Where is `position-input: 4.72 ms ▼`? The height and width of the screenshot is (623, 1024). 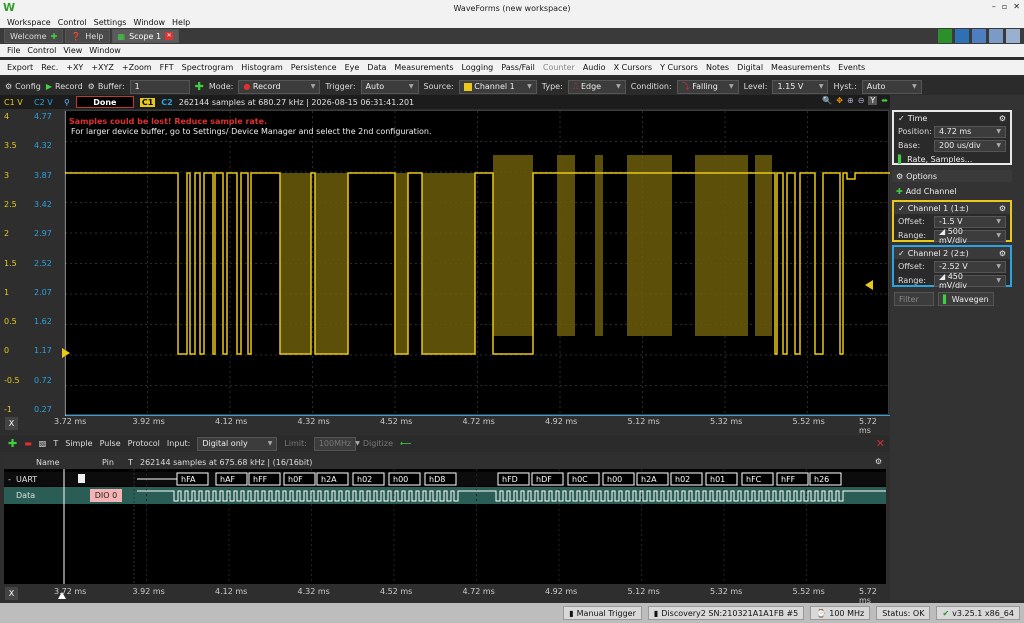
position-input: 4.72 ms ▼ is located at coordinates (970, 131).